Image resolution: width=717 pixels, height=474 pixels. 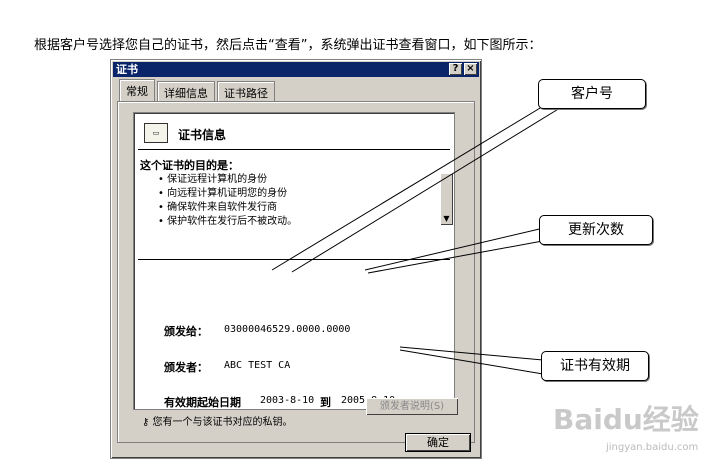 I want to click on baidu-watermark: Baidu经验, so click(x=626, y=419).